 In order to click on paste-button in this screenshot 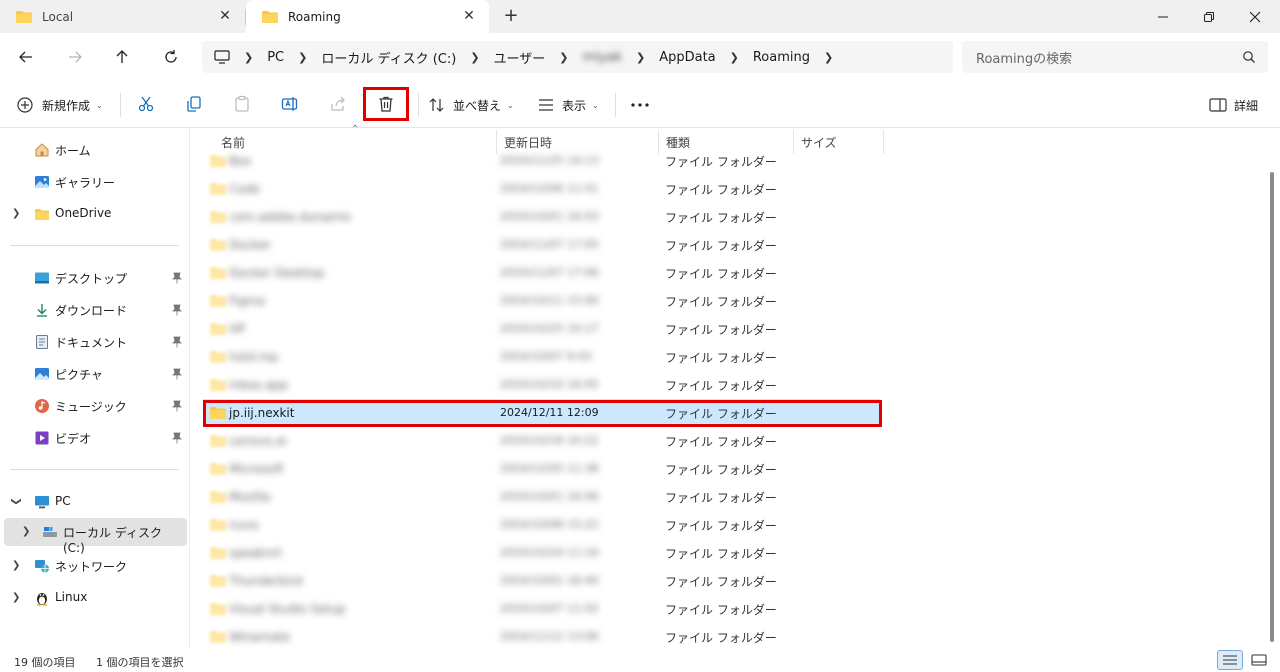, I will do `click(242, 104)`.